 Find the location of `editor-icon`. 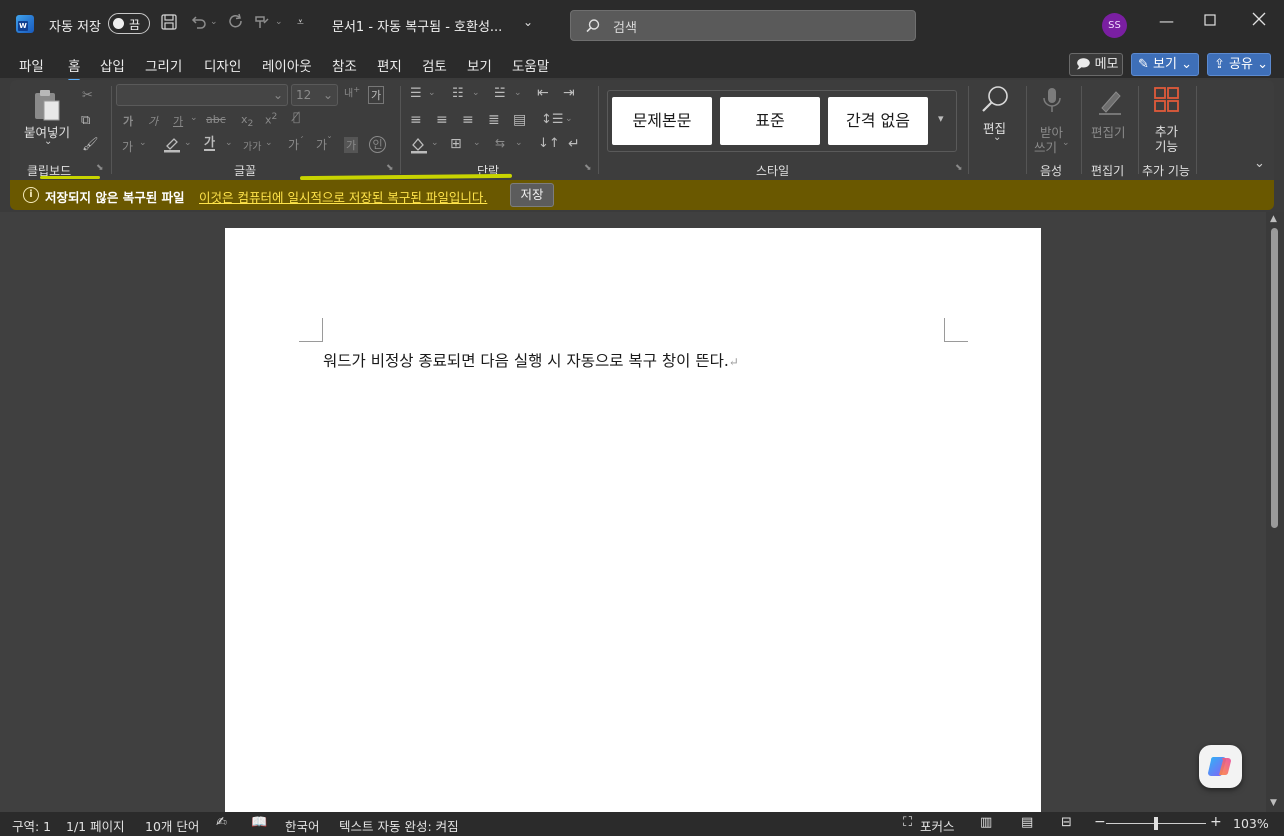

editor-icon is located at coordinates (1110, 101).